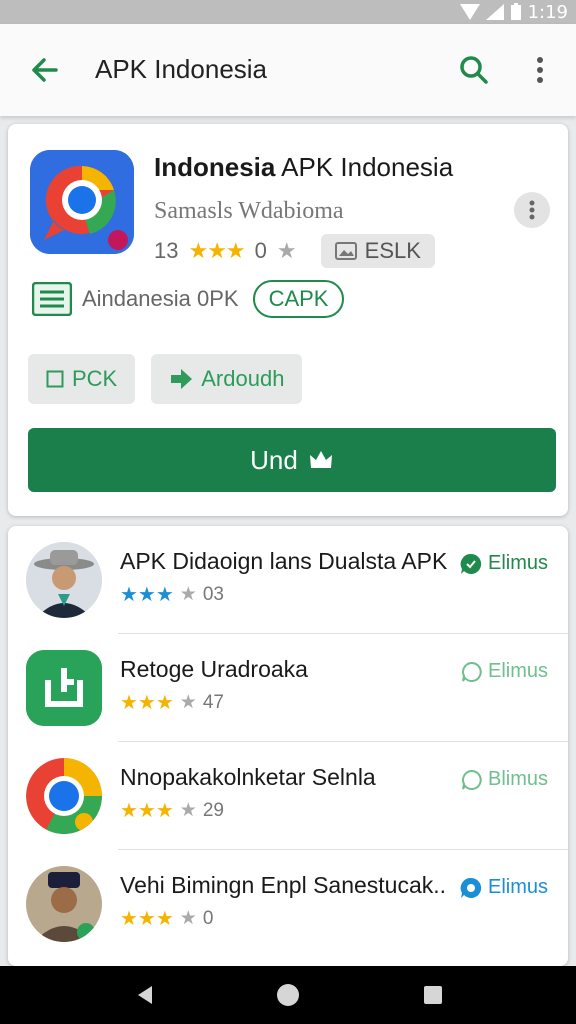 Image resolution: width=576 pixels, height=1024 pixels. I want to click on arrow-right-icon, so click(182, 379).